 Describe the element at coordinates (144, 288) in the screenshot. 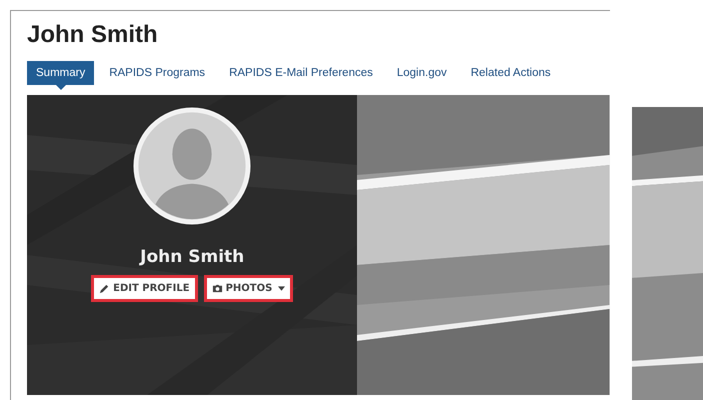

I see `edit-profile-button: EDIT PROFILE` at that location.